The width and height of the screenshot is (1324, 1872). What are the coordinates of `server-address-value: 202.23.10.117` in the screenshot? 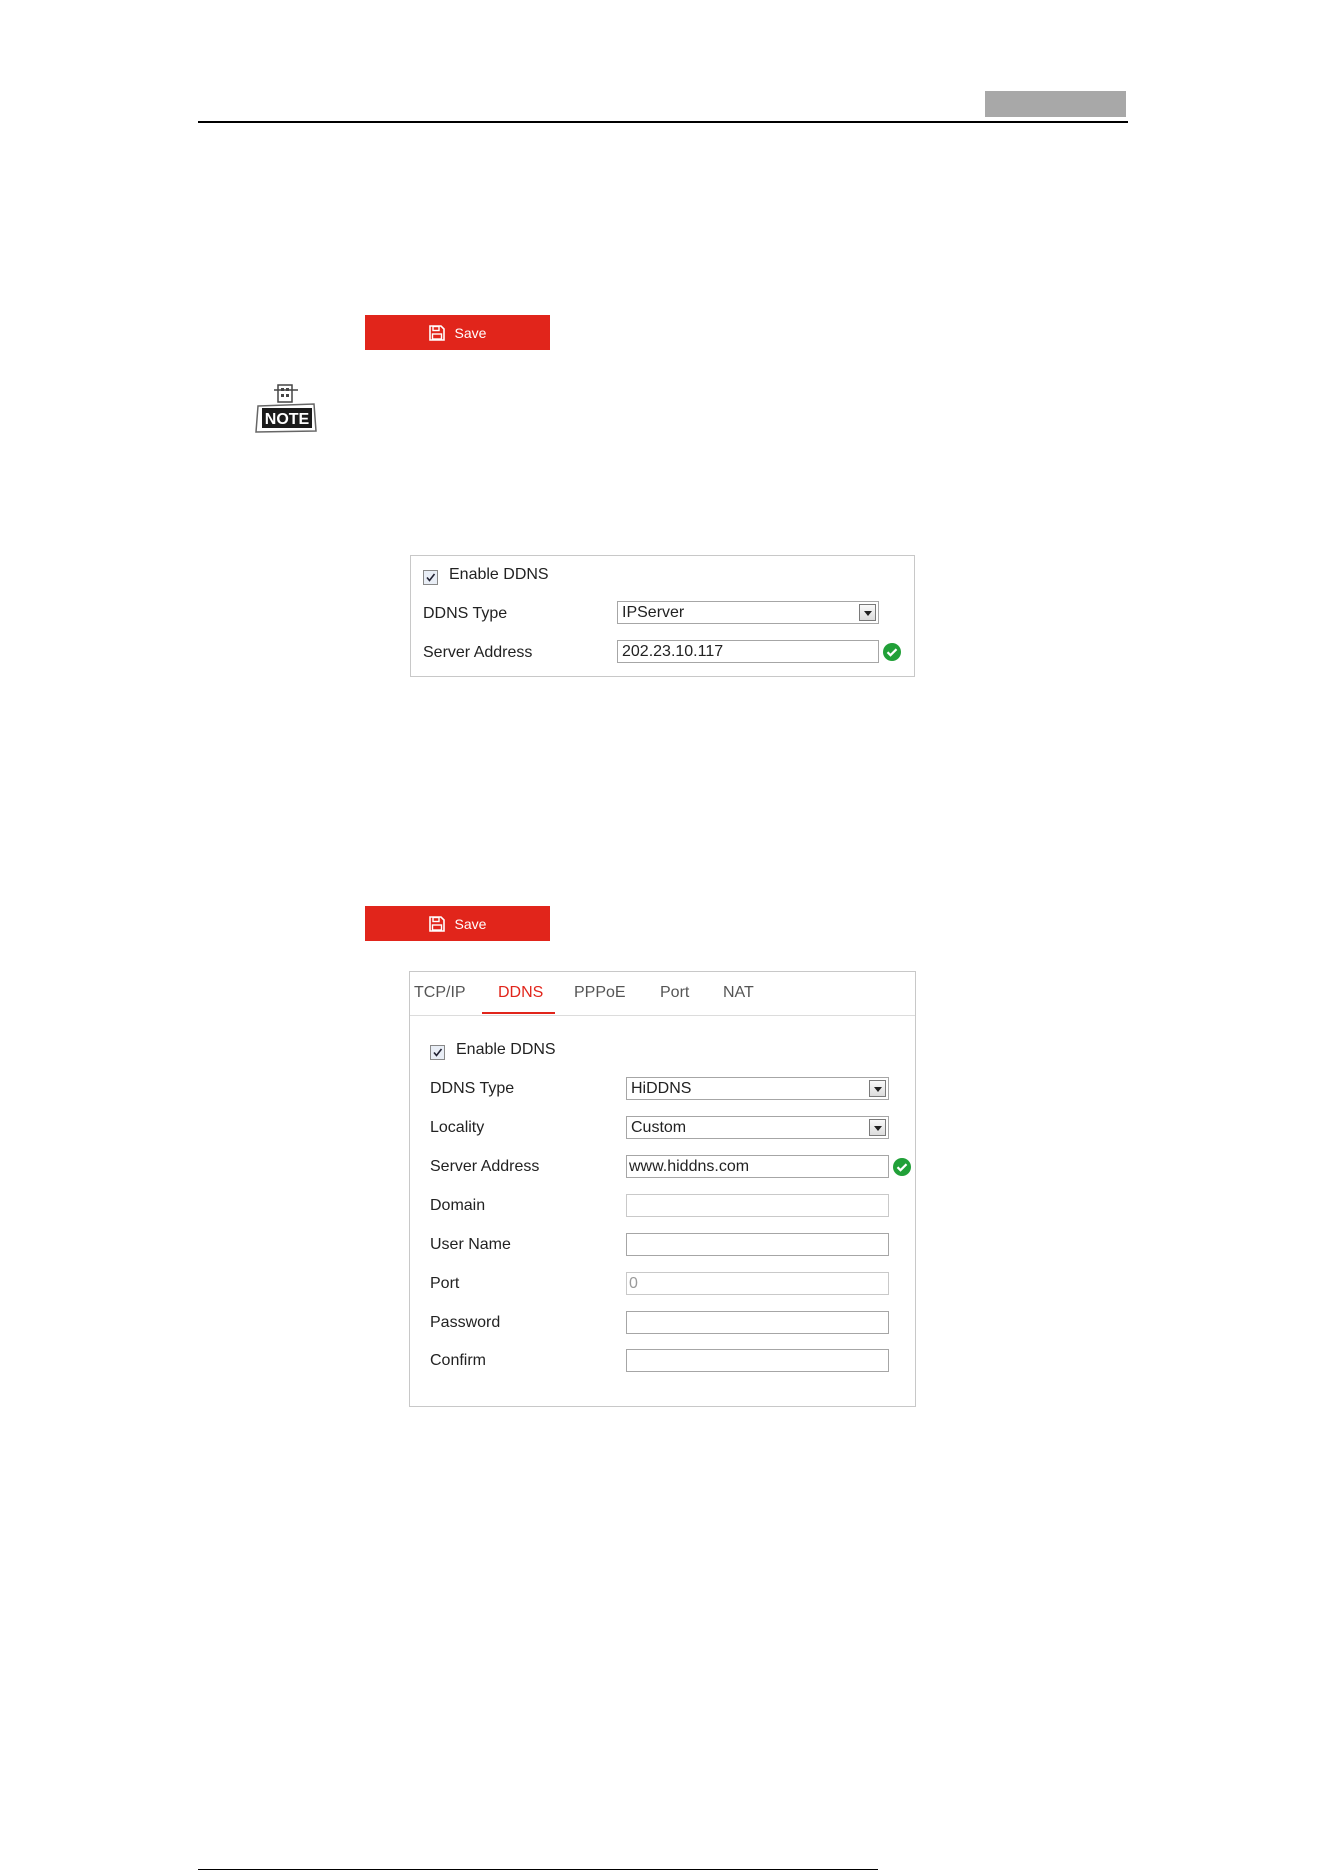 It's located at (673, 651).